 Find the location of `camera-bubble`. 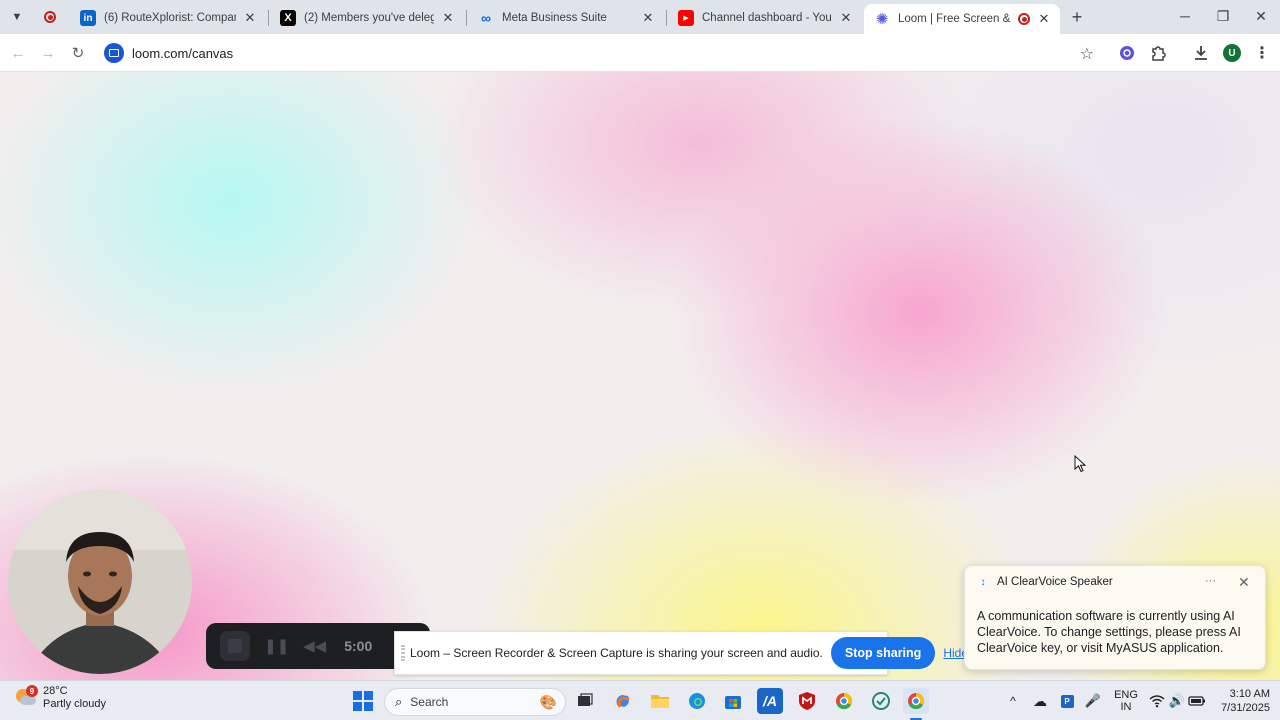

camera-bubble is located at coordinates (100, 582).